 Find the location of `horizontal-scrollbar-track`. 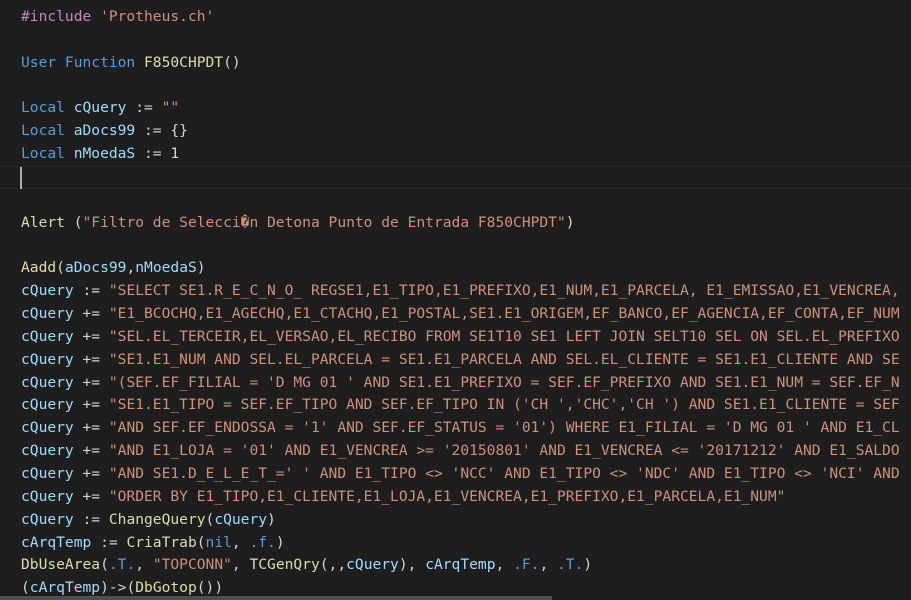

horizontal-scrollbar-track is located at coordinates (455, 598).